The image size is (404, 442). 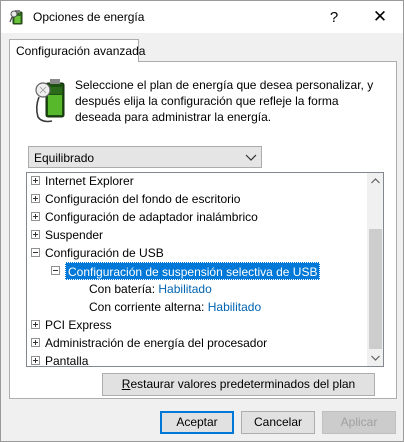 What do you see at coordinates (151, 217) in the screenshot?
I see `tree-item-label: Configuración de adaptador inalámbrico` at bounding box center [151, 217].